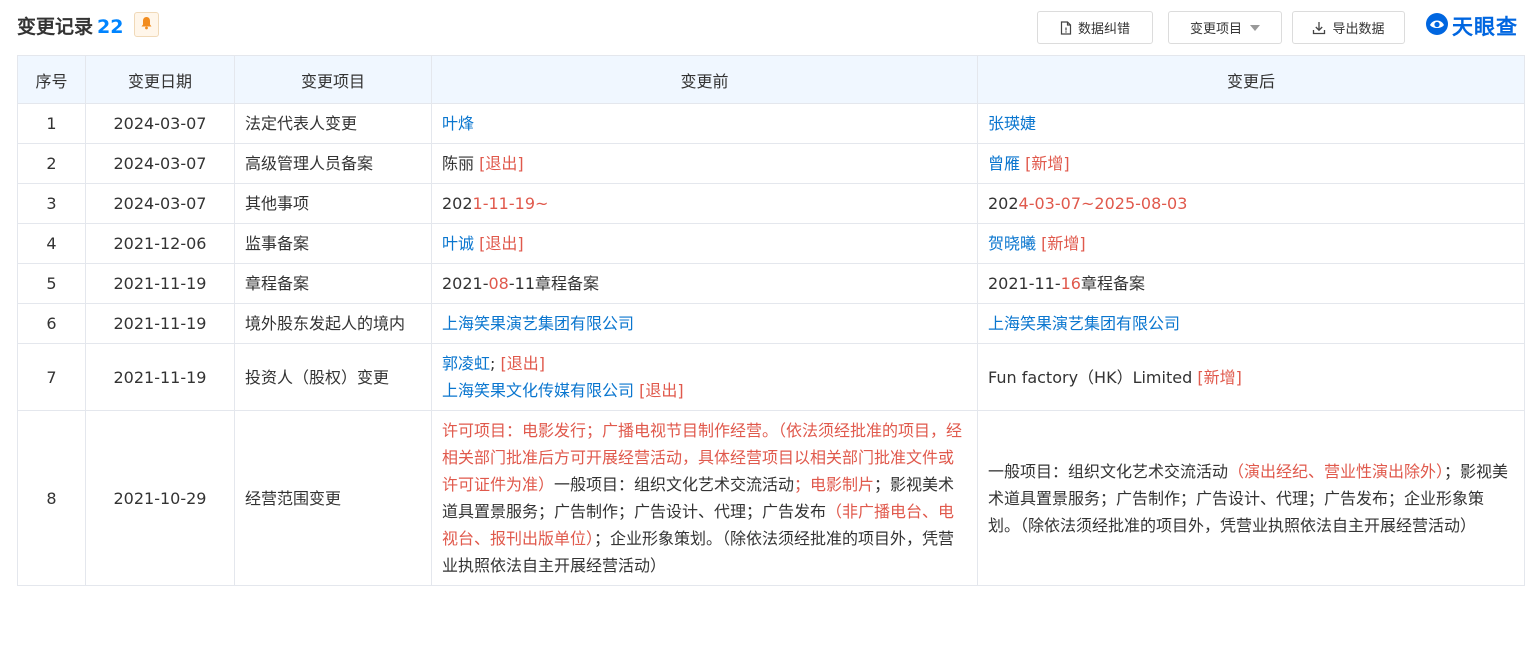 This screenshot has width=1536, height=667. What do you see at coordinates (465, 283) in the screenshot?
I see `value-text: 2021-` at bounding box center [465, 283].